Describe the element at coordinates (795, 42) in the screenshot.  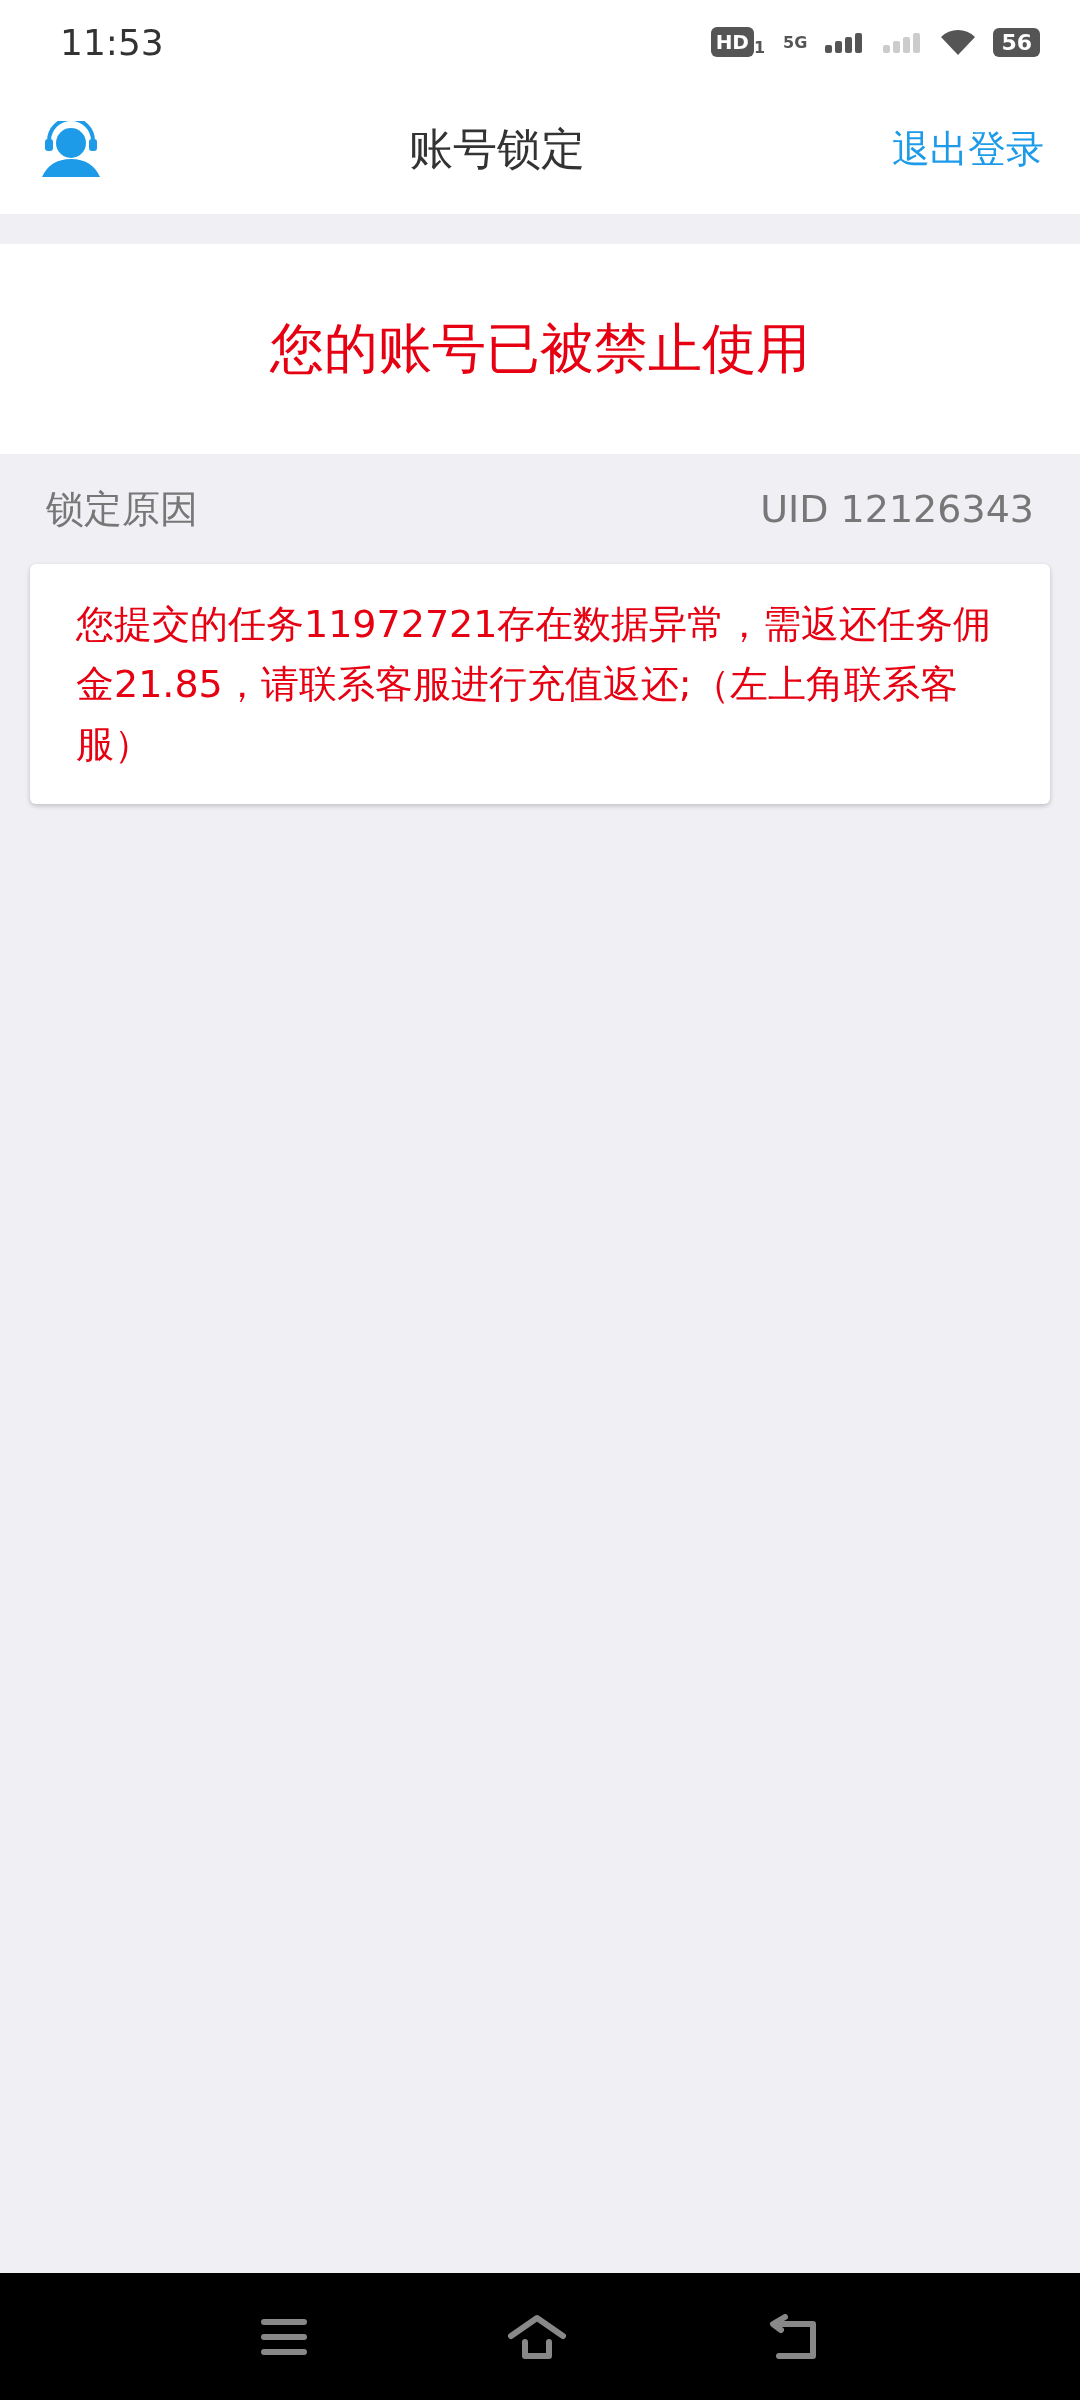
I see `network-type: 5G` at that location.